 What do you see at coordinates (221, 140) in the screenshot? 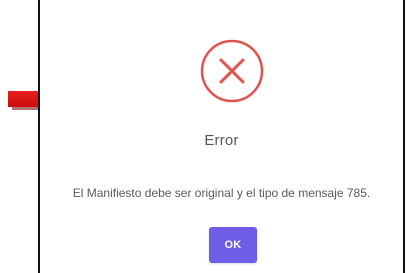
I see `dialog-title: Error` at bounding box center [221, 140].